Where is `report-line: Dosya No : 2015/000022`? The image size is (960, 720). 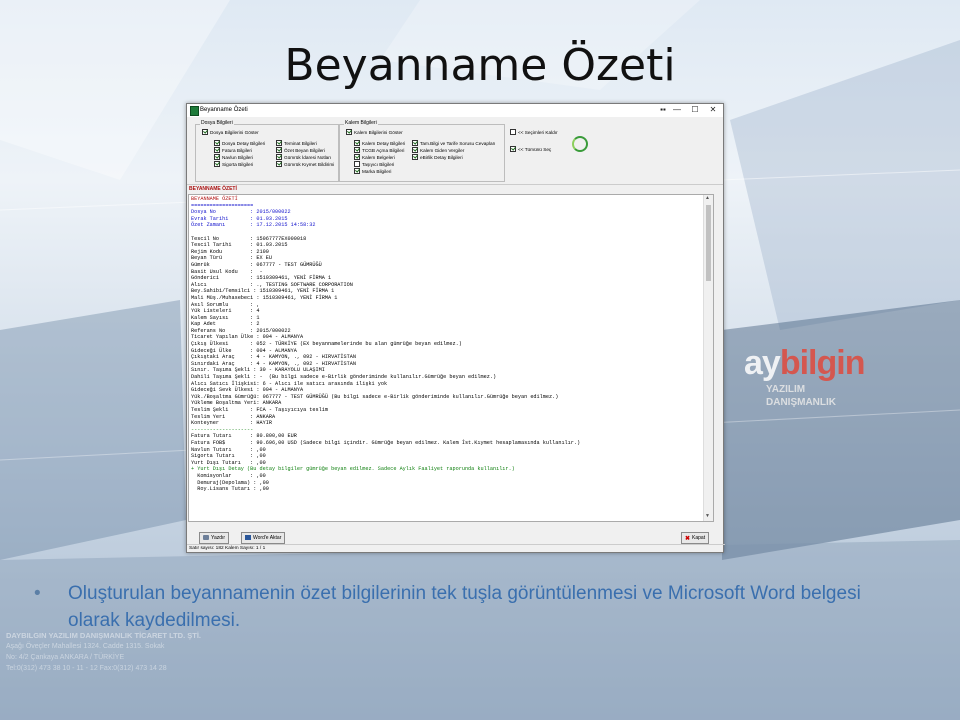 report-line: Dosya No : 2015/000022 is located at coordinates (241, 212).